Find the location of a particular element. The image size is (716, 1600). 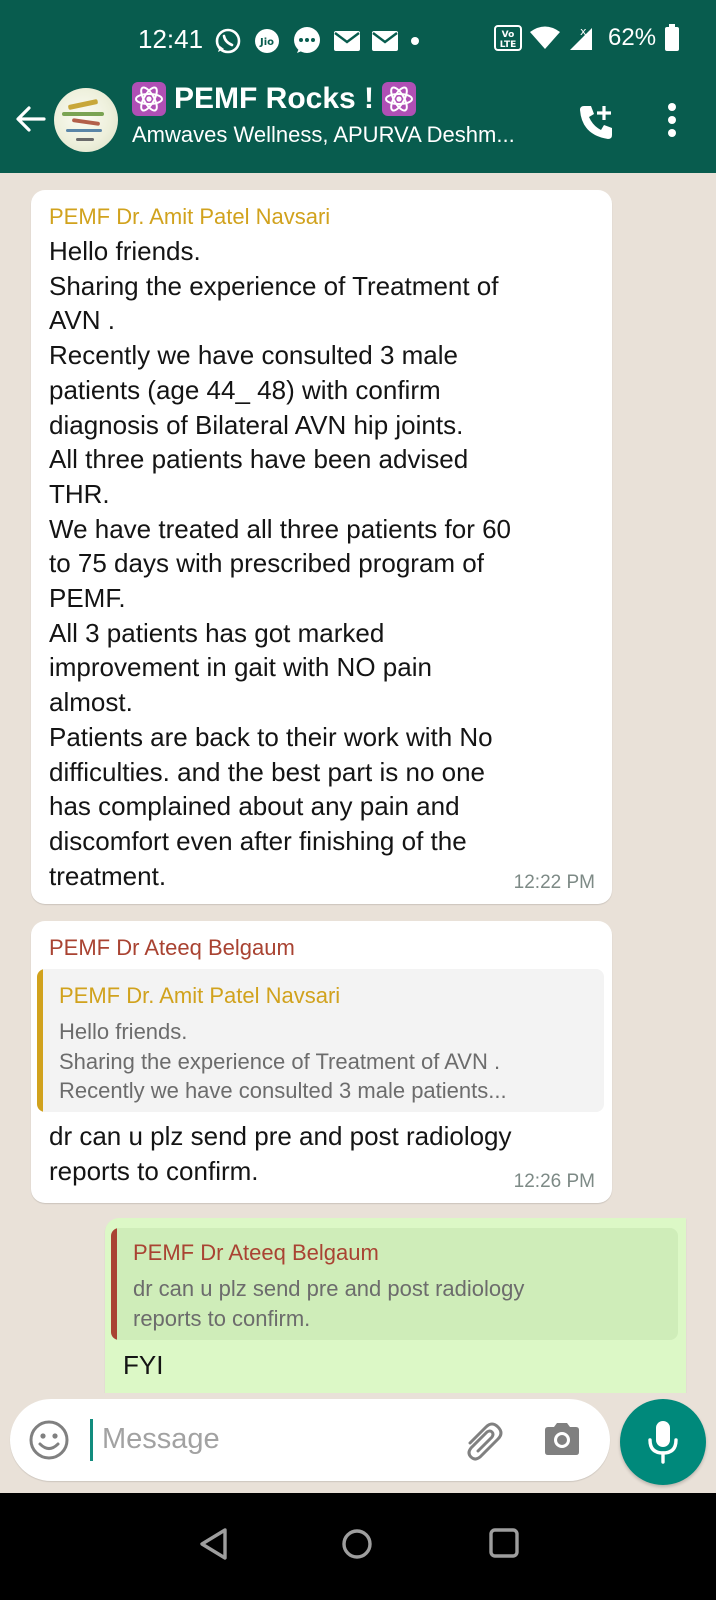

svg-text: Jio is located at coordinates (266, 42).